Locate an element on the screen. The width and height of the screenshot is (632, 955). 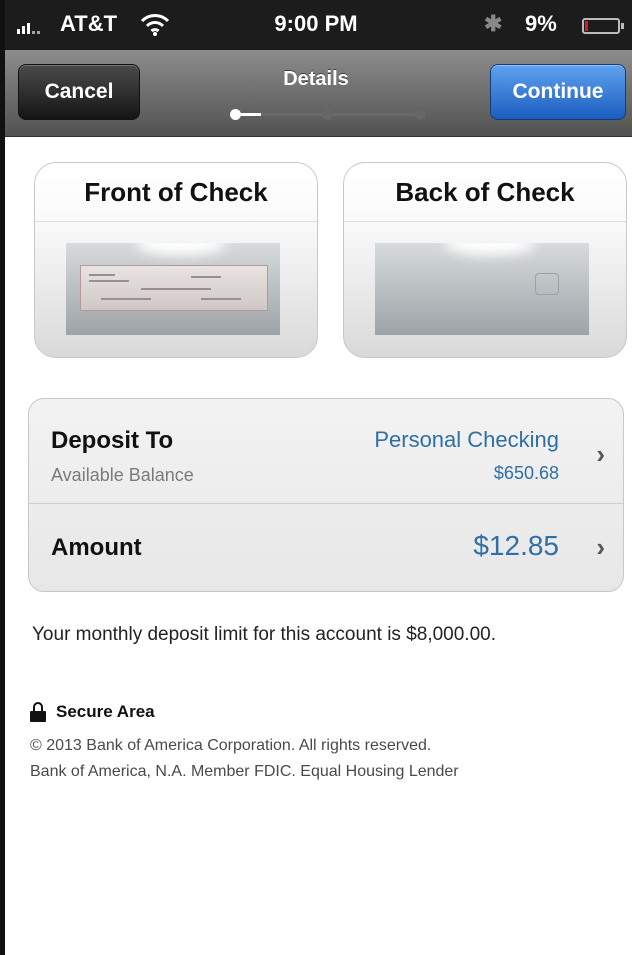
back-of-check-card: Back of Check is located at coordinates (485, 260).